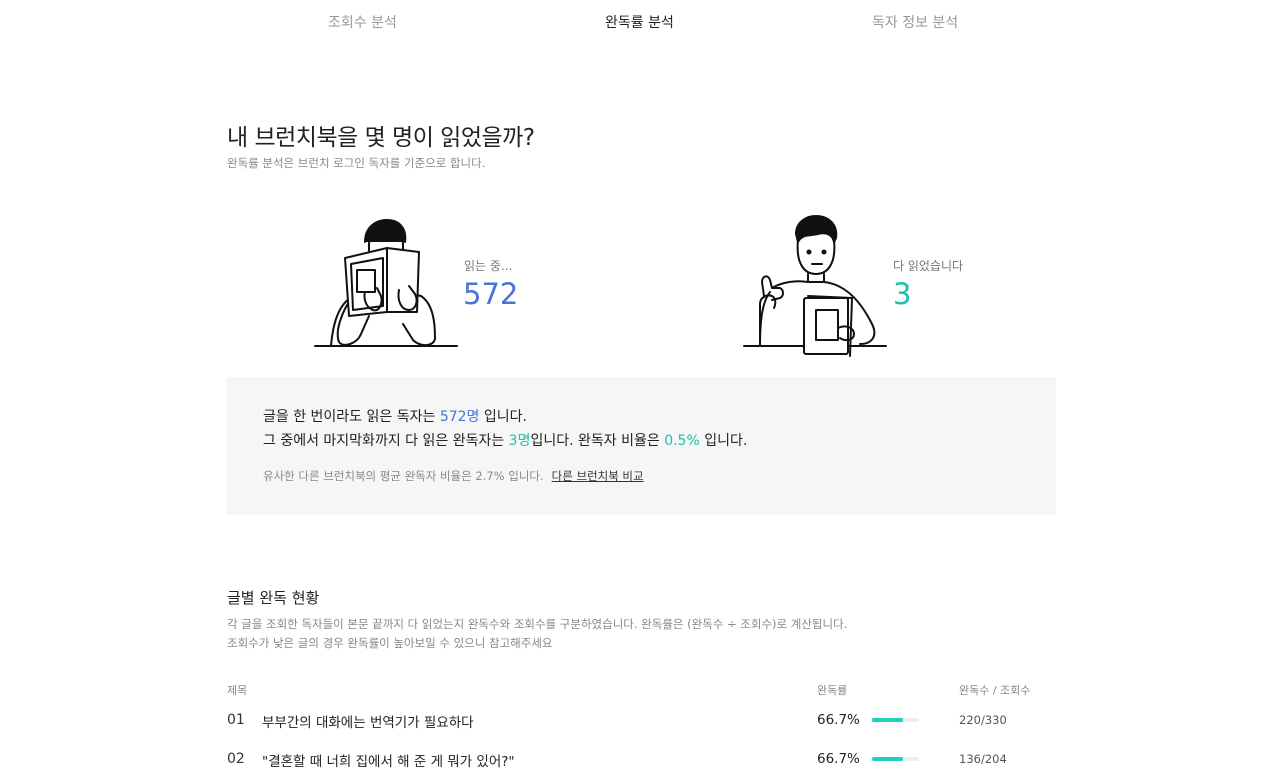 The image size is (1280, 780). What do you see at coordinates (273, 598) in the screenshot?
I see `section-title: 글별 완독 현황` at bounding box center [273, 598].